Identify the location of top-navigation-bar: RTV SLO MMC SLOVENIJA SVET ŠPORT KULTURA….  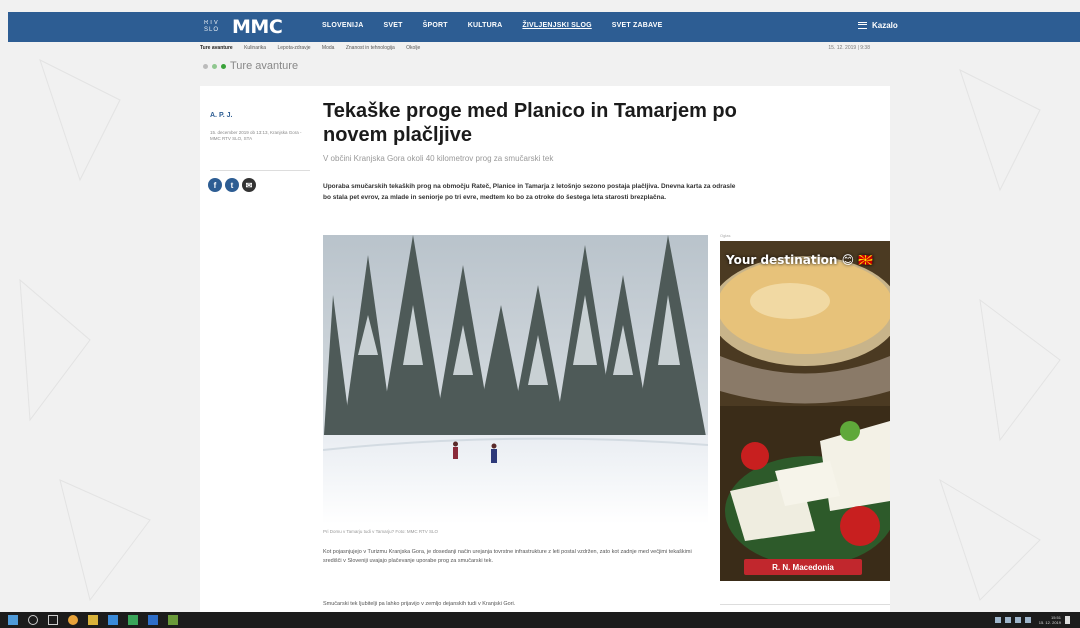
(544, 27).